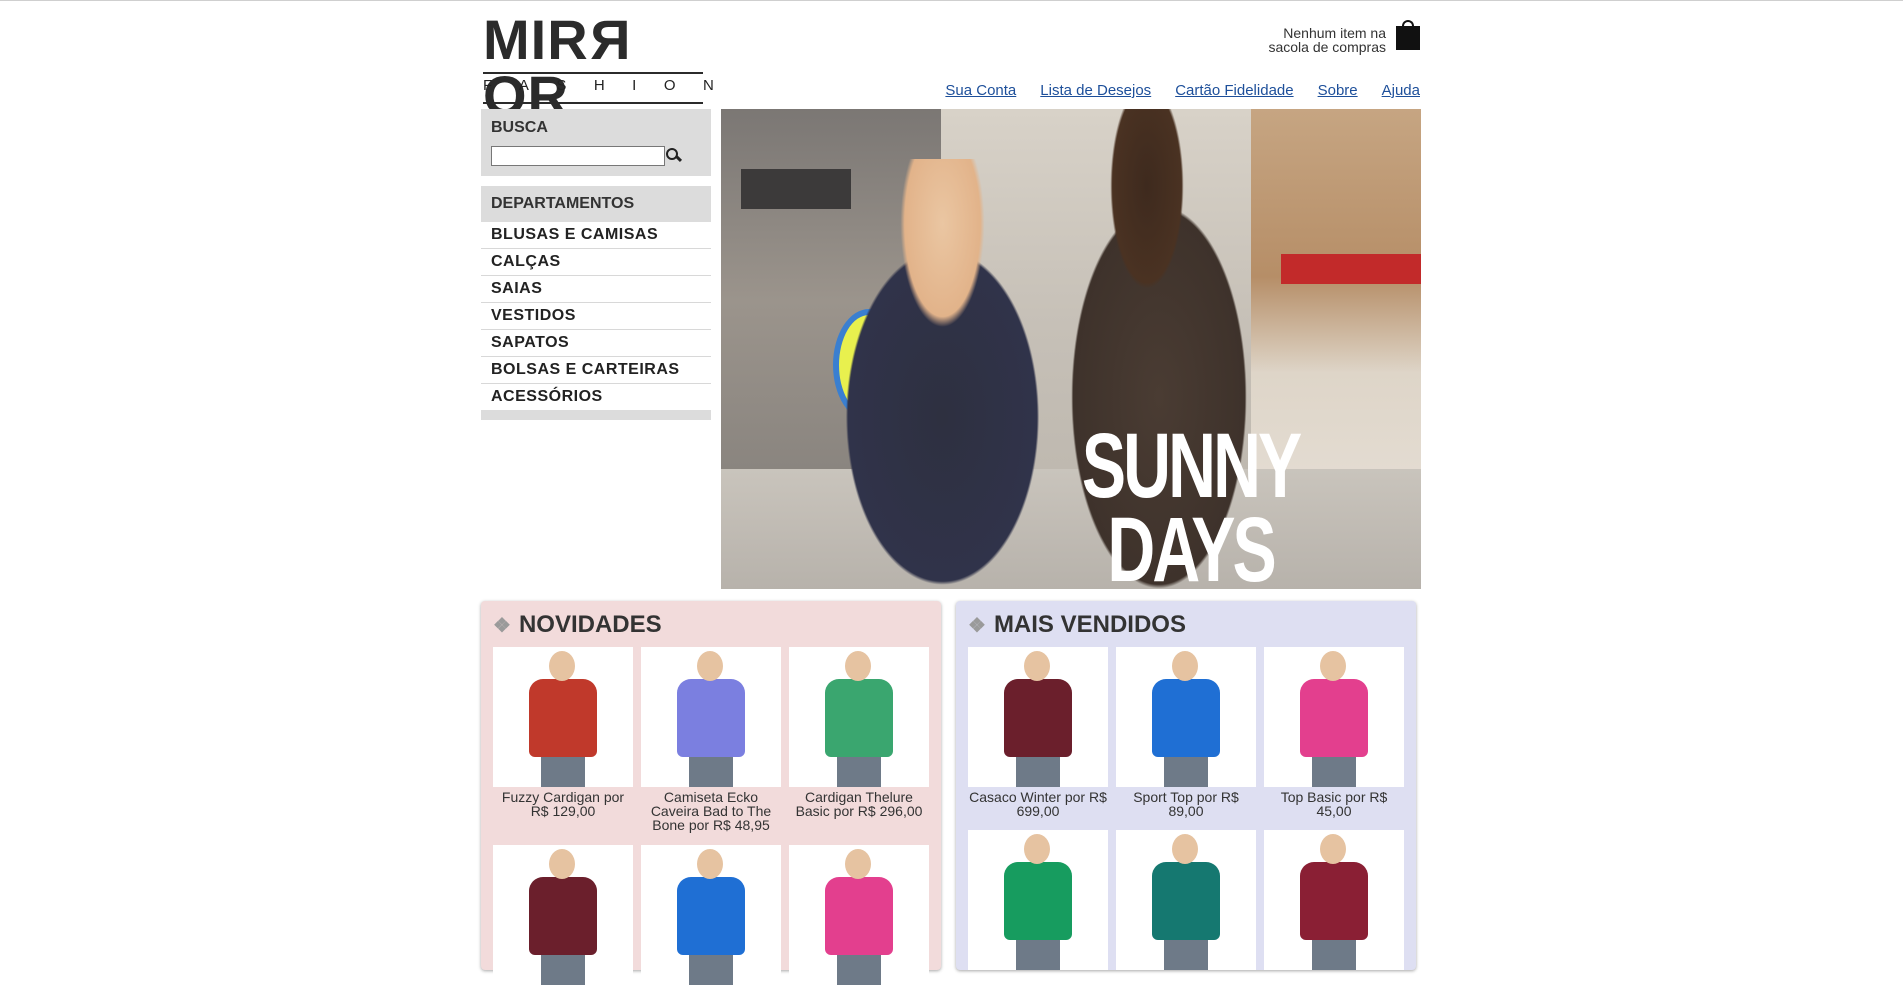  Describe the element at coordinates (563, 804) in the screenshot. I see `product-caption: Fuzzy Cardigan por R$ 129,00` at that location.